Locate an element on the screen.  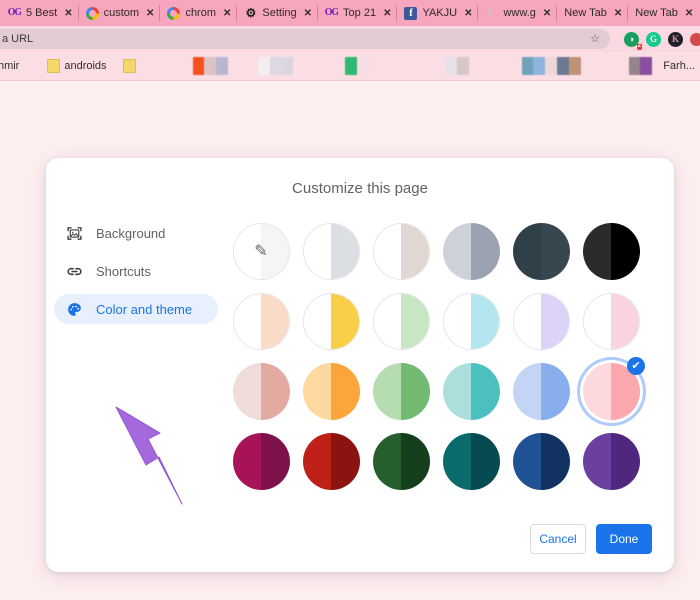
theme-beige is located at coordinates (401, 251).